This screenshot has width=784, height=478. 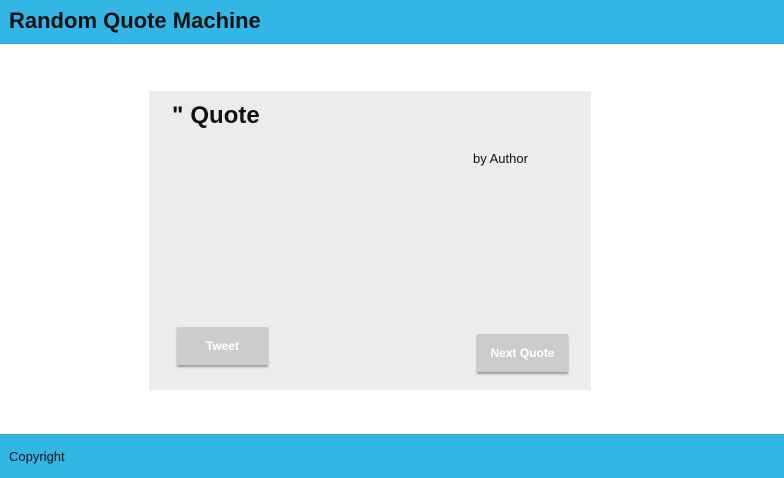 I want to click on copyright-text: Copyright, so click(x=37, y=456).